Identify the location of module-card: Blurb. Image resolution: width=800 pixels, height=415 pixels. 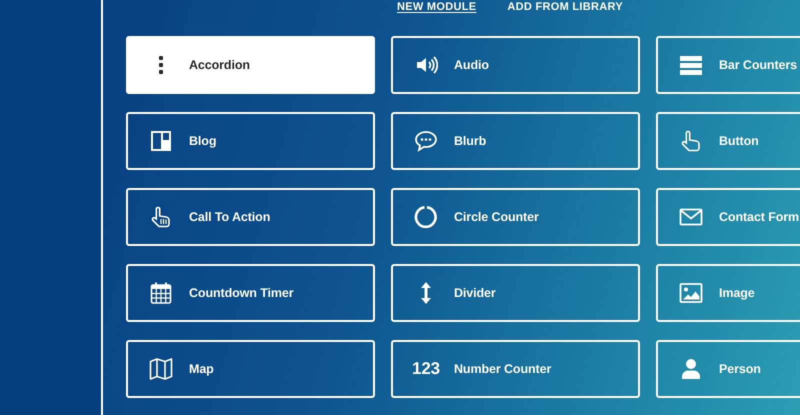
(515, 141).